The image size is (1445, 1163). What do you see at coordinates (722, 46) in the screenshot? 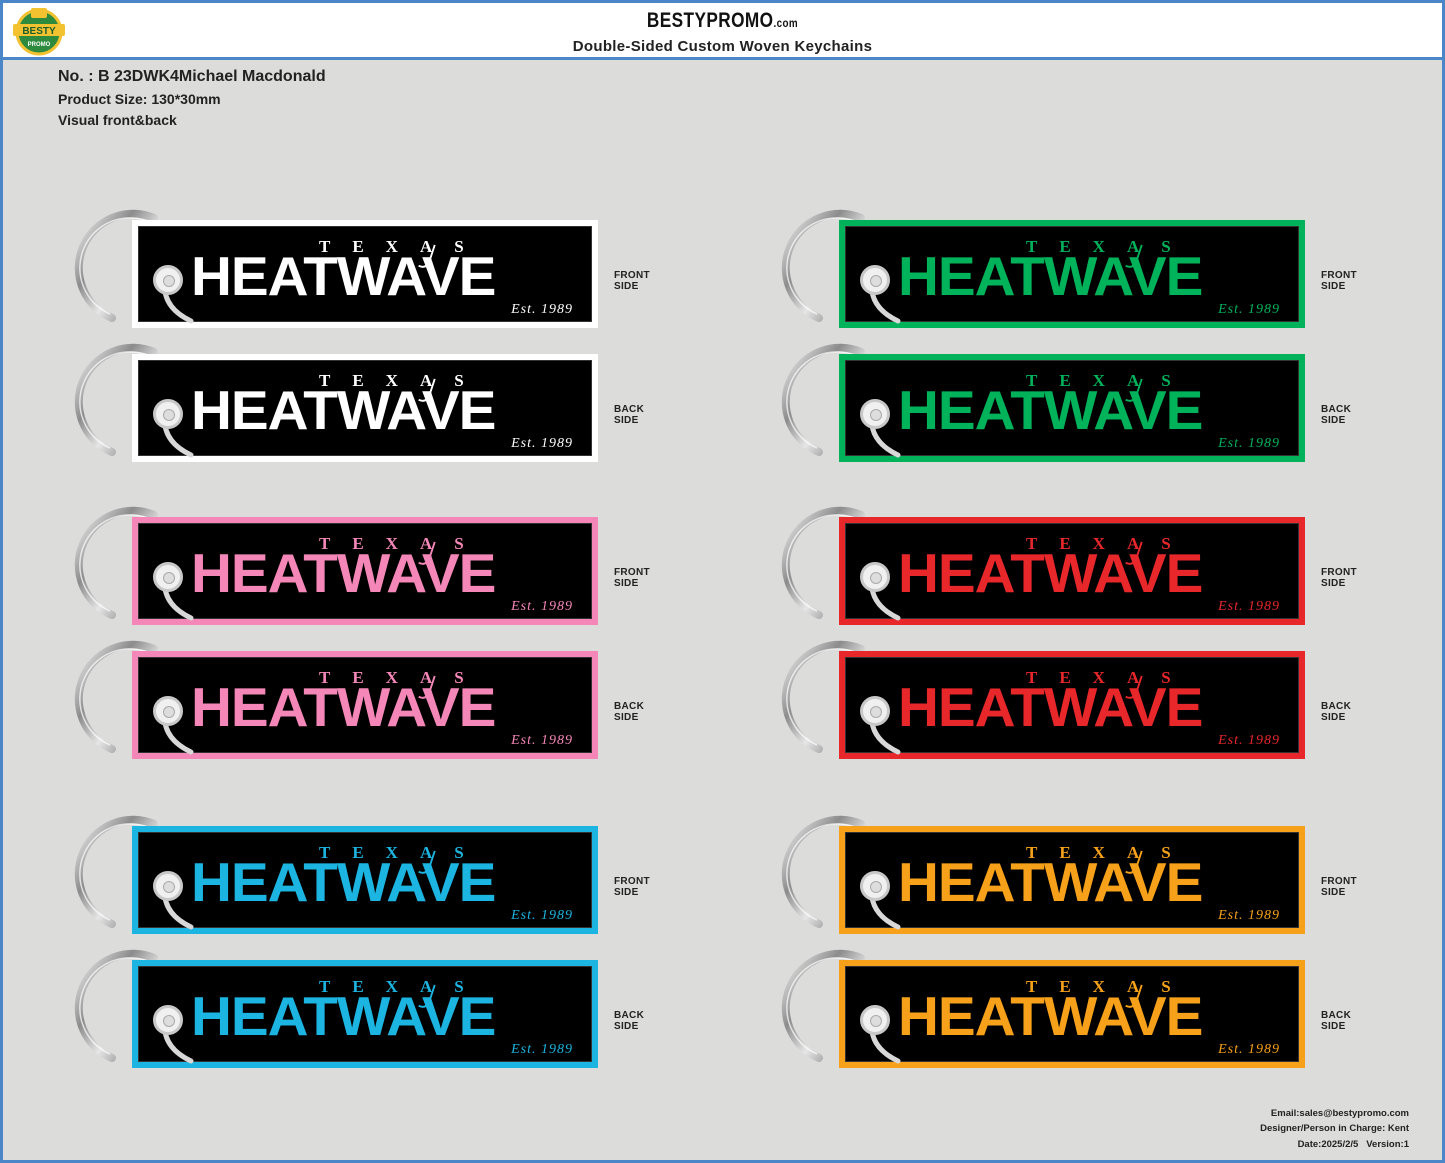
I see `page-subtitle: Double-Sided Custom Woven Keychains` at bounding box center [722, 46].